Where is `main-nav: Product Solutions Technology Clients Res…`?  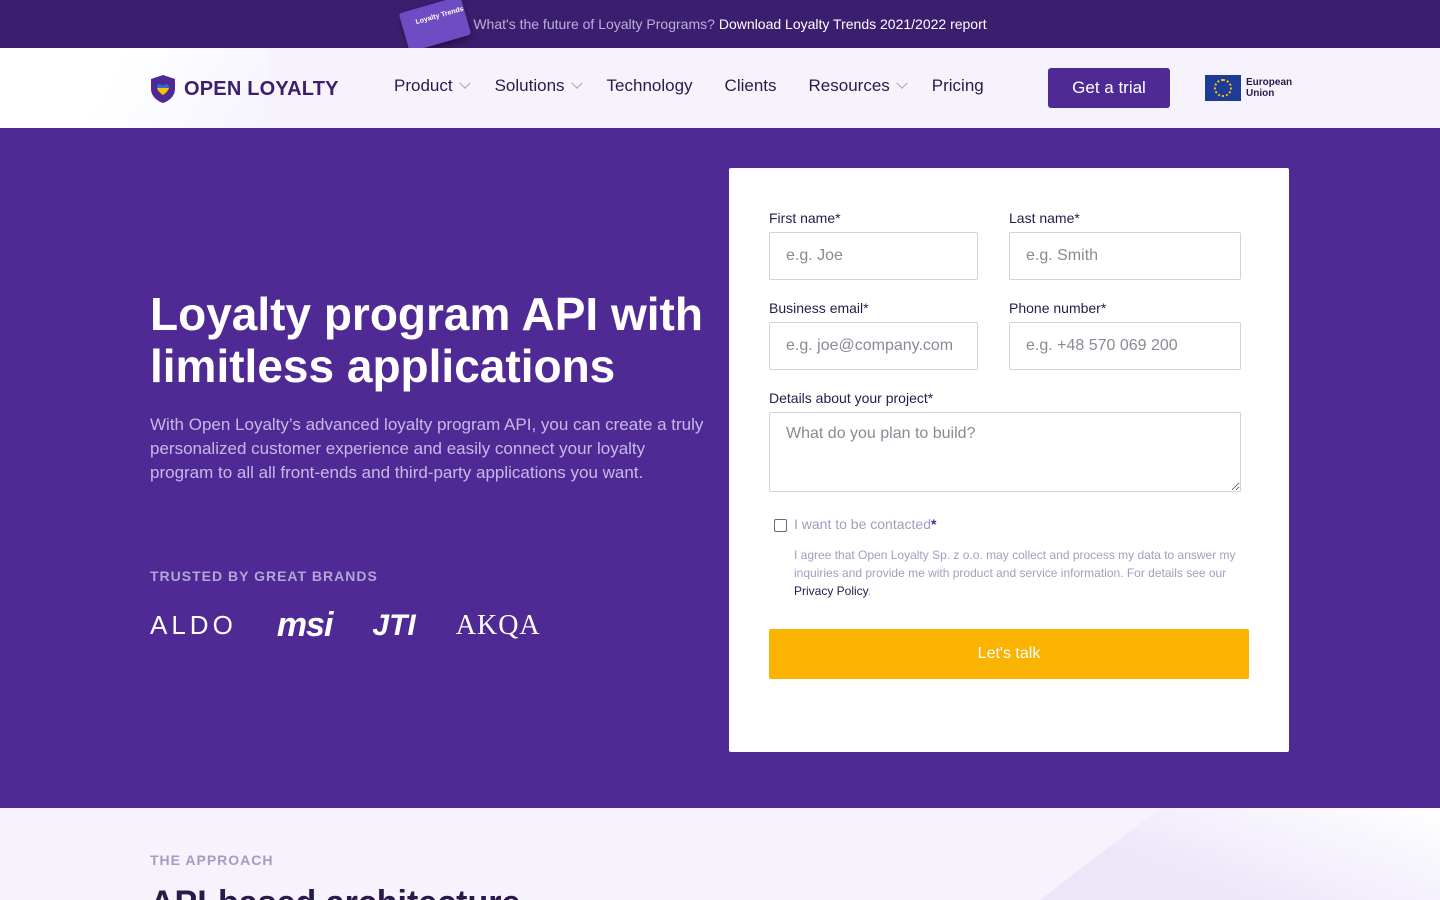
main-nav: Product Solutions Technology Clients Res… is located at coordinates (705, 86).